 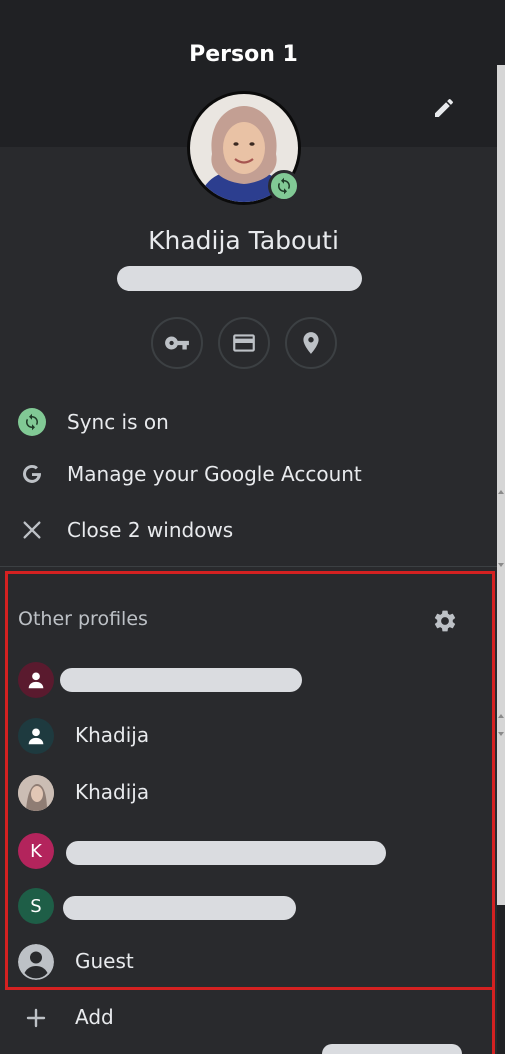 I want to click on google-g-icon, so click(x=32, y=474).